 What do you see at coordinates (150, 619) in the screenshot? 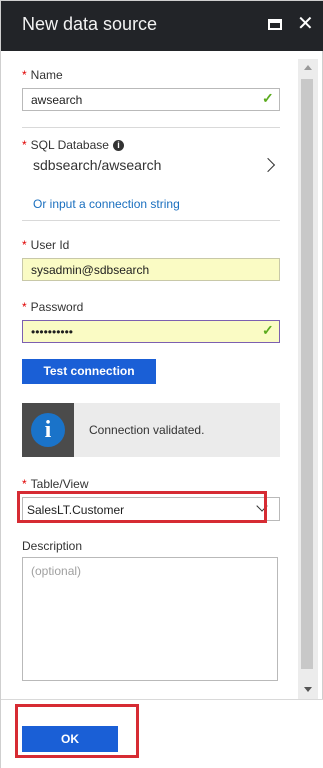
I see `description-textarea: (optional)` at bounding box center [150, 619].